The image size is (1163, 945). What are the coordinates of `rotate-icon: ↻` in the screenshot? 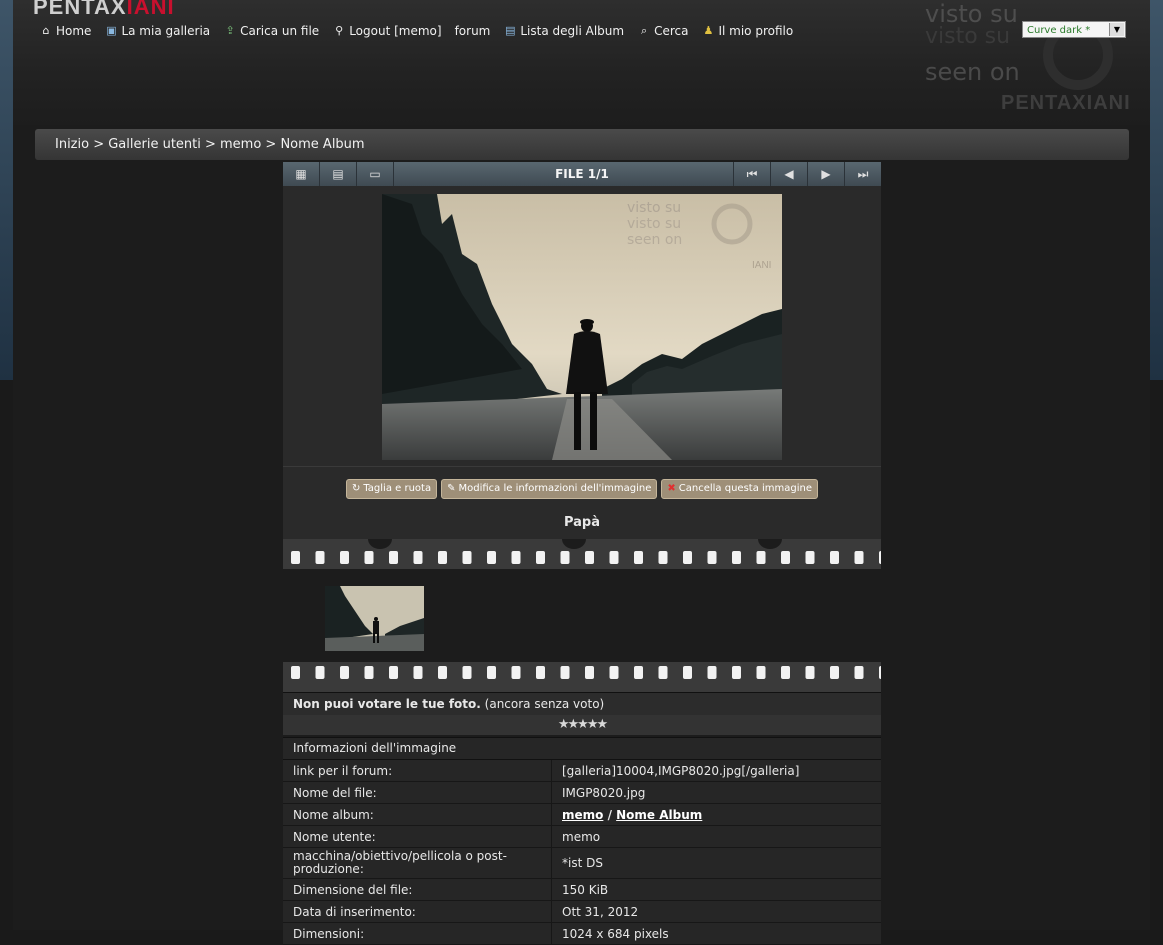 It's located at (356, 488).